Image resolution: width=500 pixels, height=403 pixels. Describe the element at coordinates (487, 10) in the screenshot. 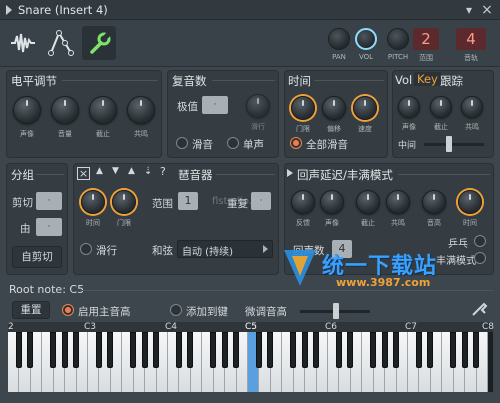

I see `close-icon: ×` at that location.